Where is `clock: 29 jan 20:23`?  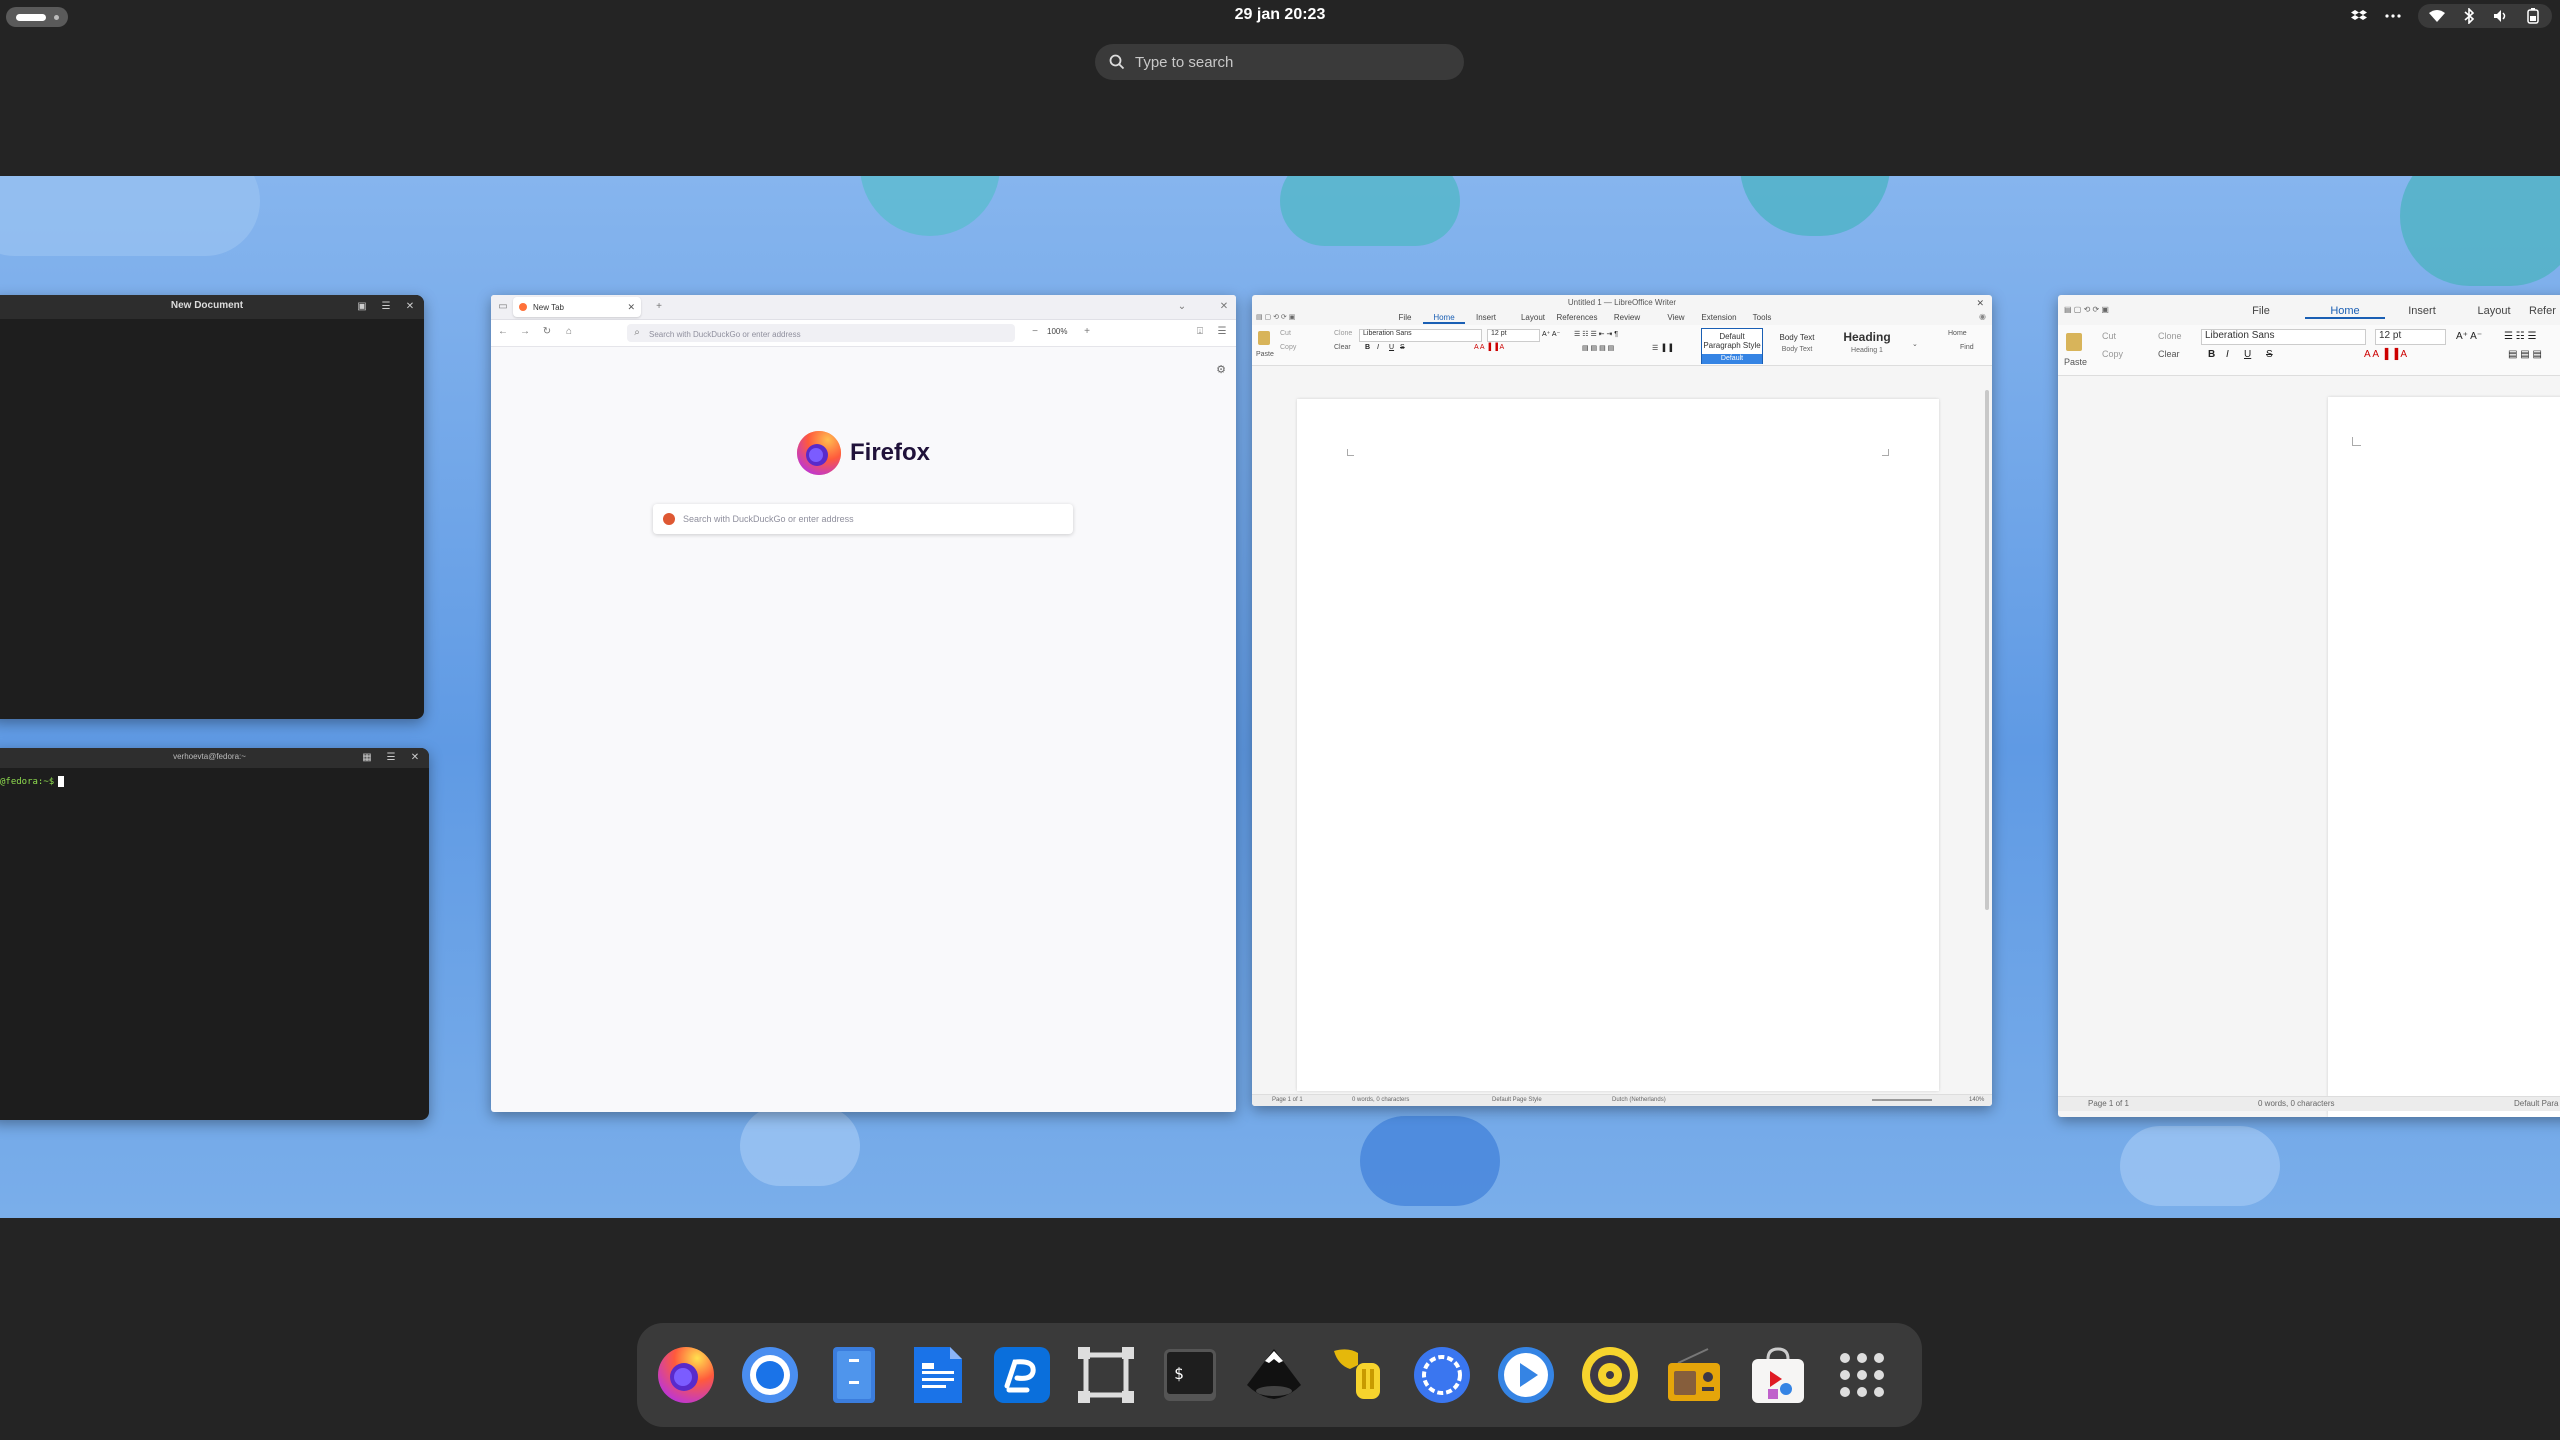 clock: 29 jan 20:23 is located at coordinates (1280, 15).